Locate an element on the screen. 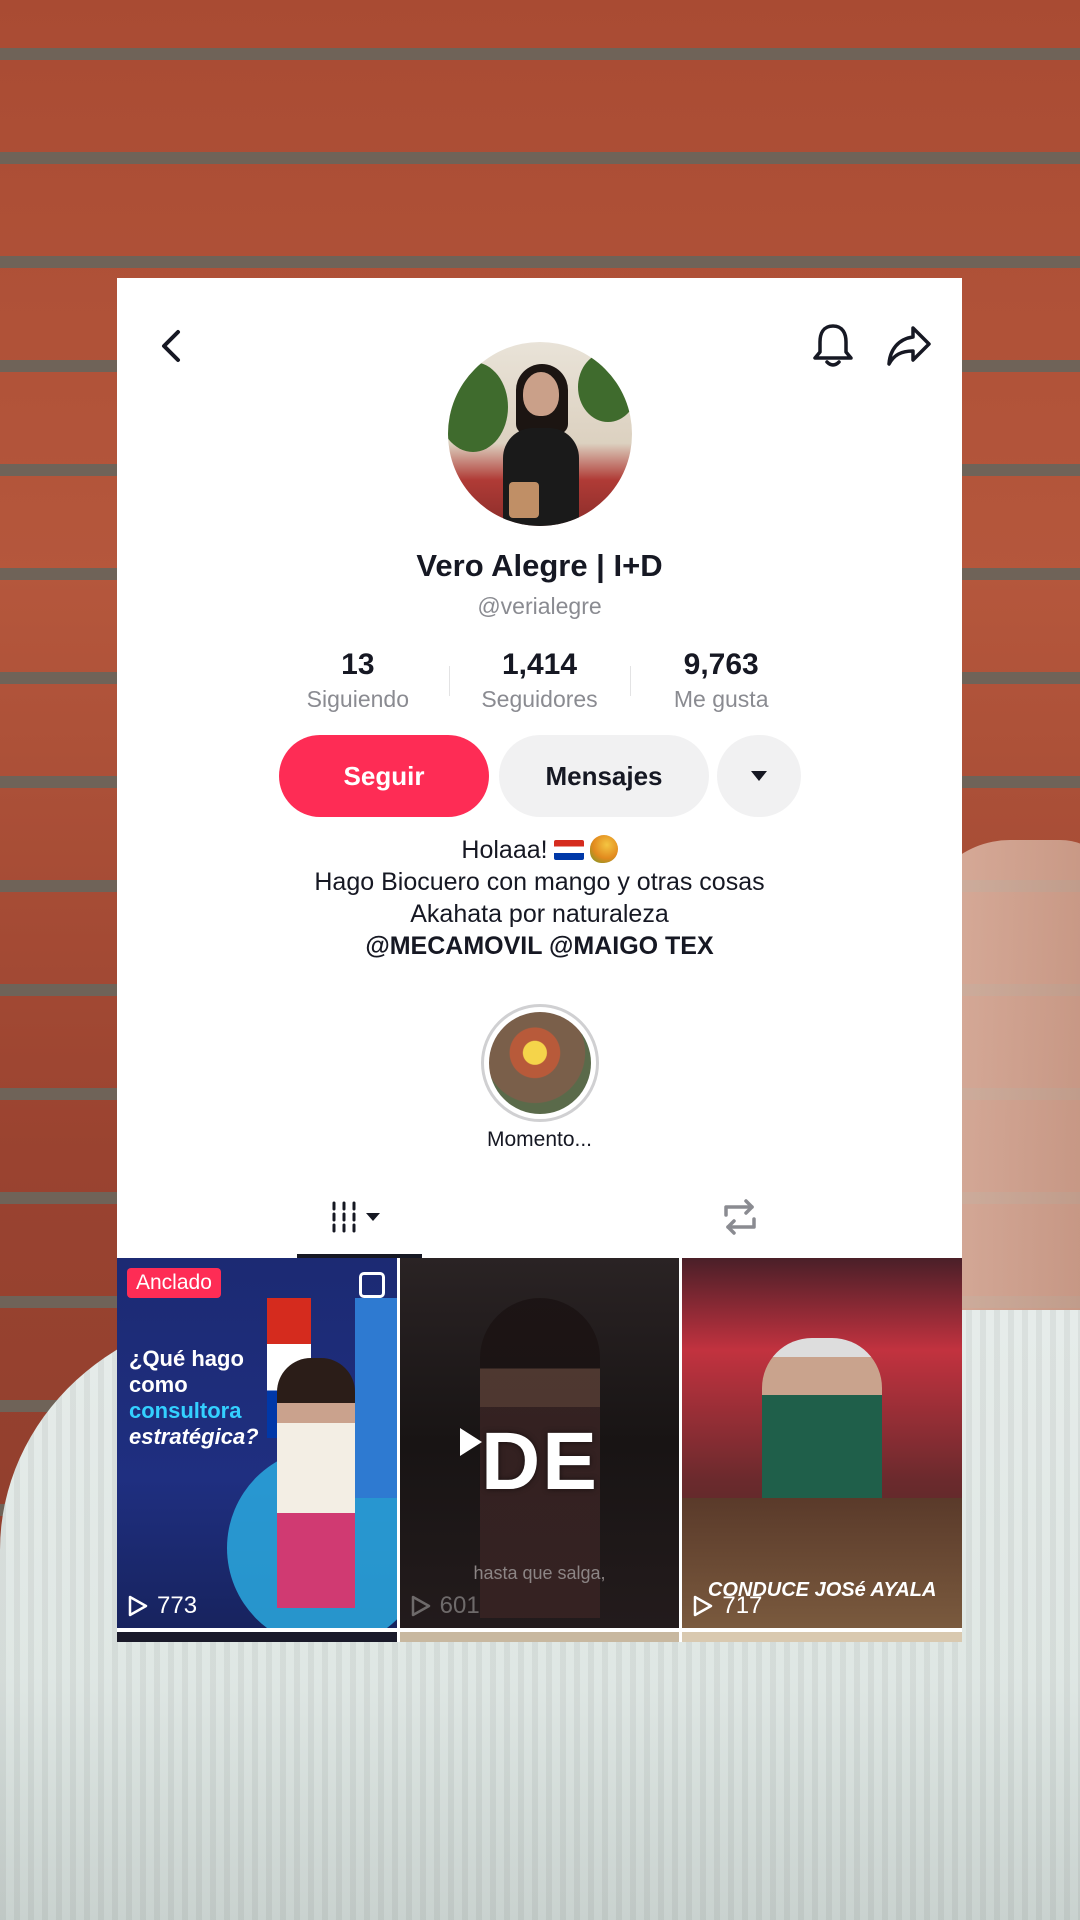 Image resolution: width=1080 pixels, height=1920 pixels. mango-icon is located at coordinates (603, 849).